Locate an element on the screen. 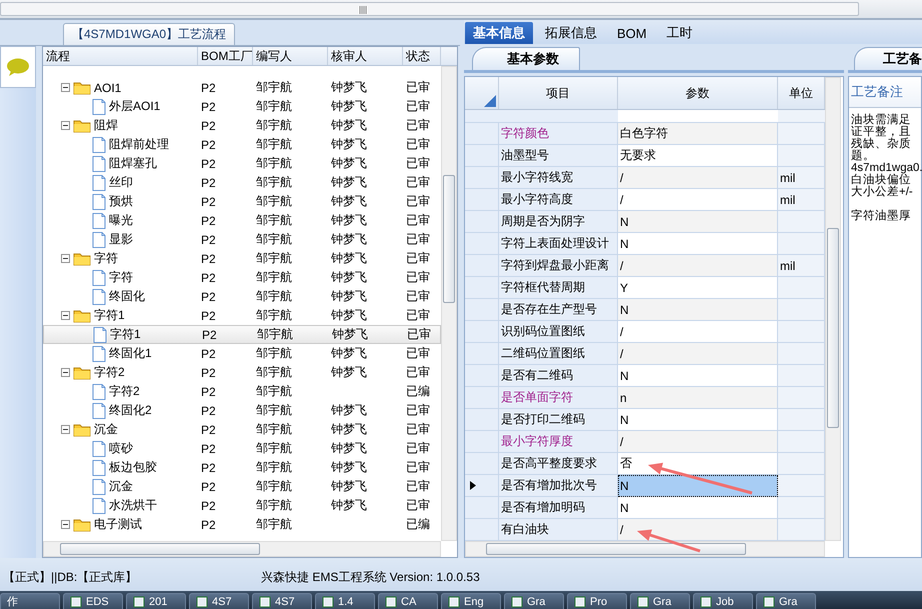 This screenshot has height=609, width=922. file-icon is located at coordinates (99, 392).